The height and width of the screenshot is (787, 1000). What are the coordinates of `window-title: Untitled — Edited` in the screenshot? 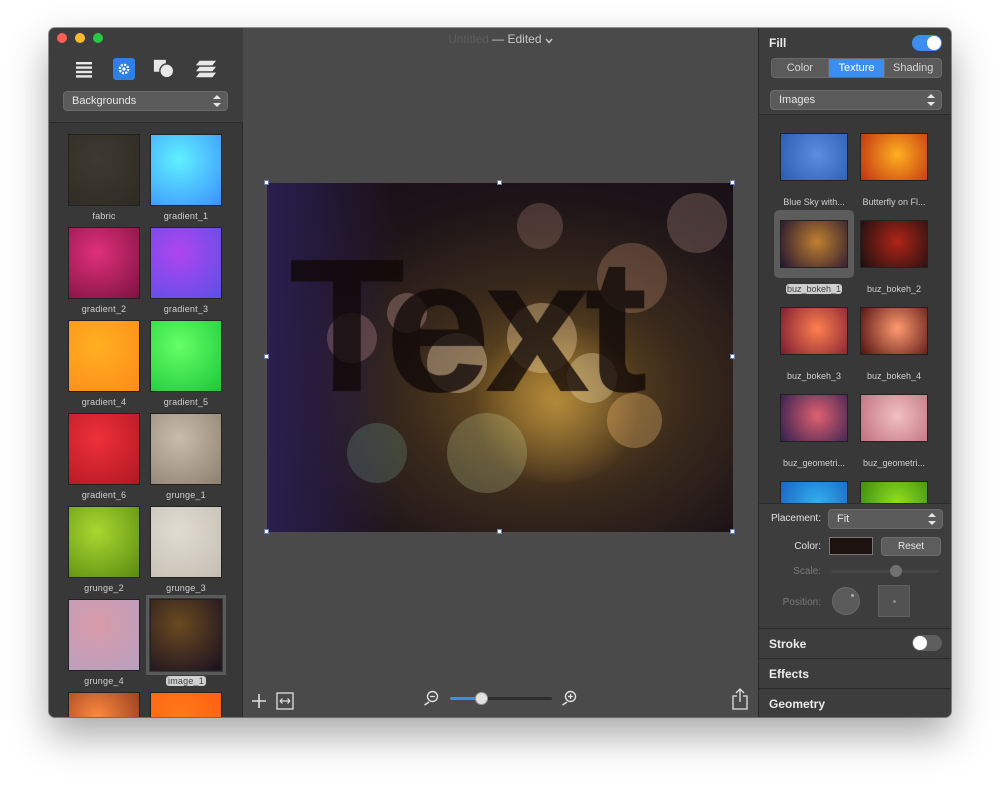 It's located at (500, 39).